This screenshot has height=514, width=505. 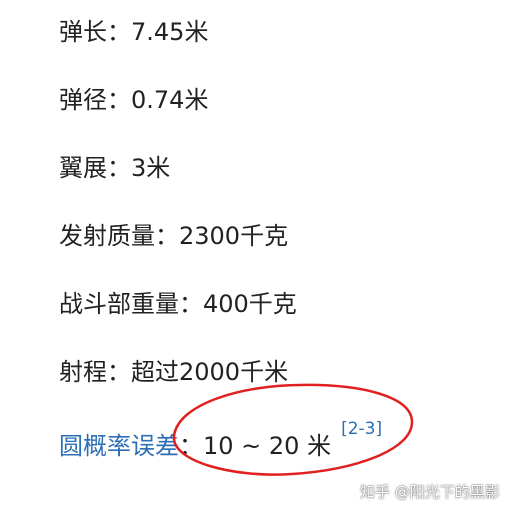 What do you see at coordinates (267, 446) in the screenshot?
I see `cep-value: 10 ~ 20 米` at bounding box center [267, 446].